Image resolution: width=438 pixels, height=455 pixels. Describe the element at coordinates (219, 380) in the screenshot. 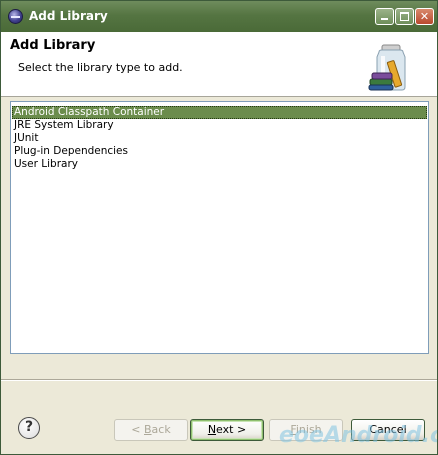

I see `footer-separator` at that location.